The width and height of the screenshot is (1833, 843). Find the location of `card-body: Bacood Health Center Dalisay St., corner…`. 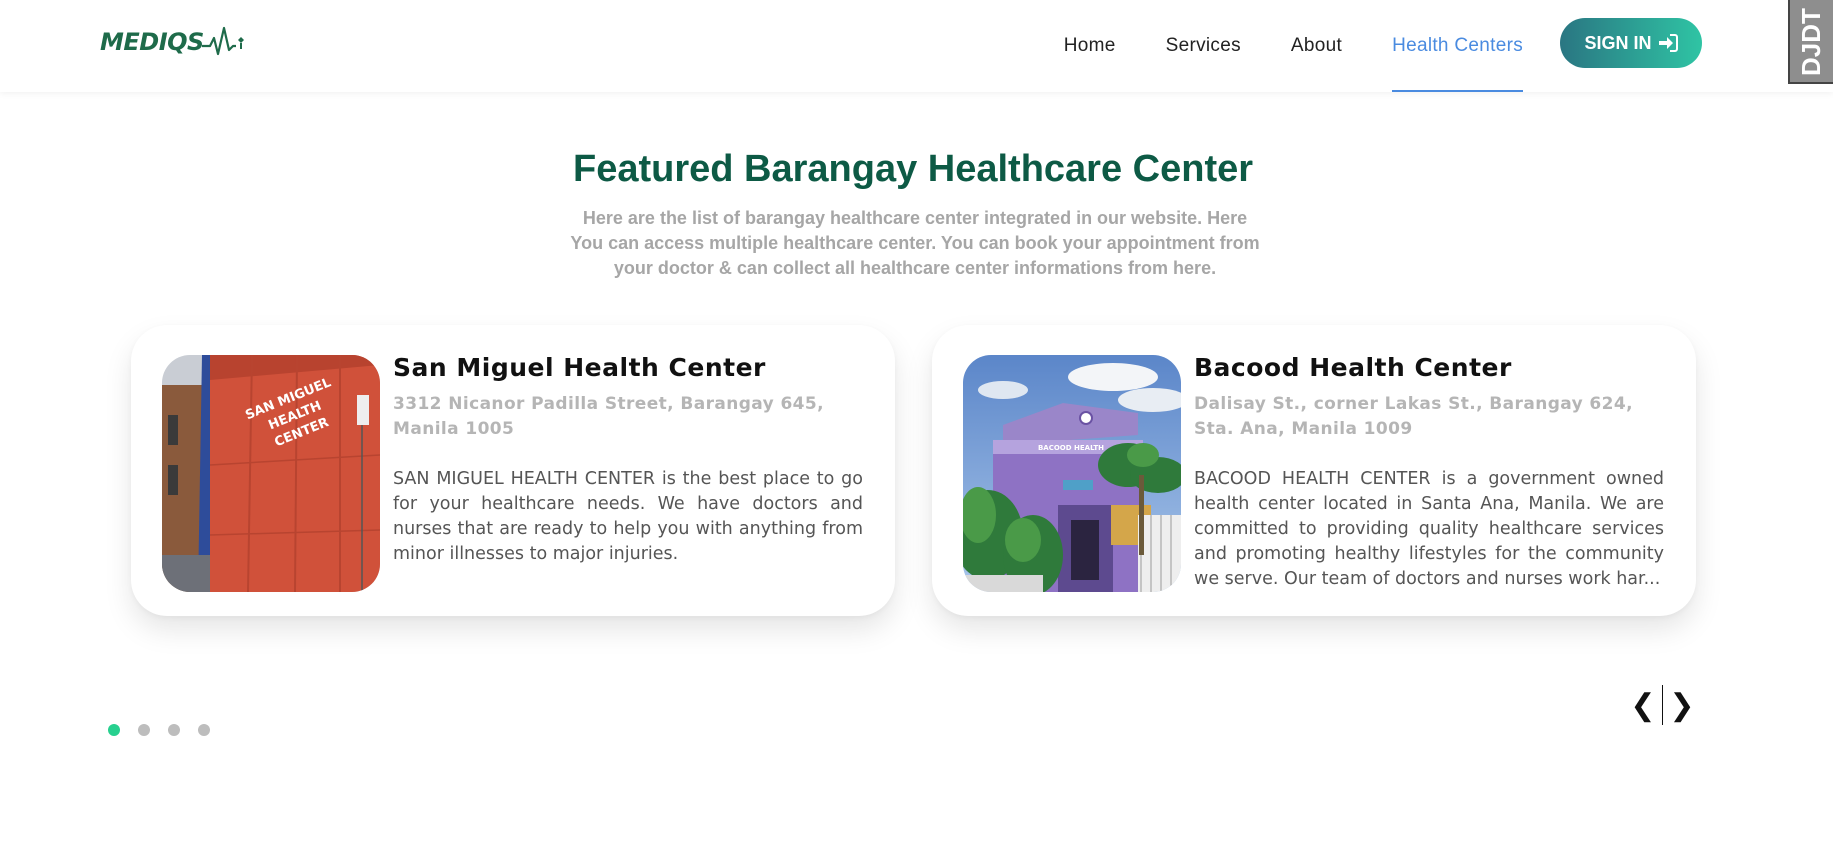

card-body: Bacood Health Center Dalisay St., corner… is located at coordinates (1429, 472).